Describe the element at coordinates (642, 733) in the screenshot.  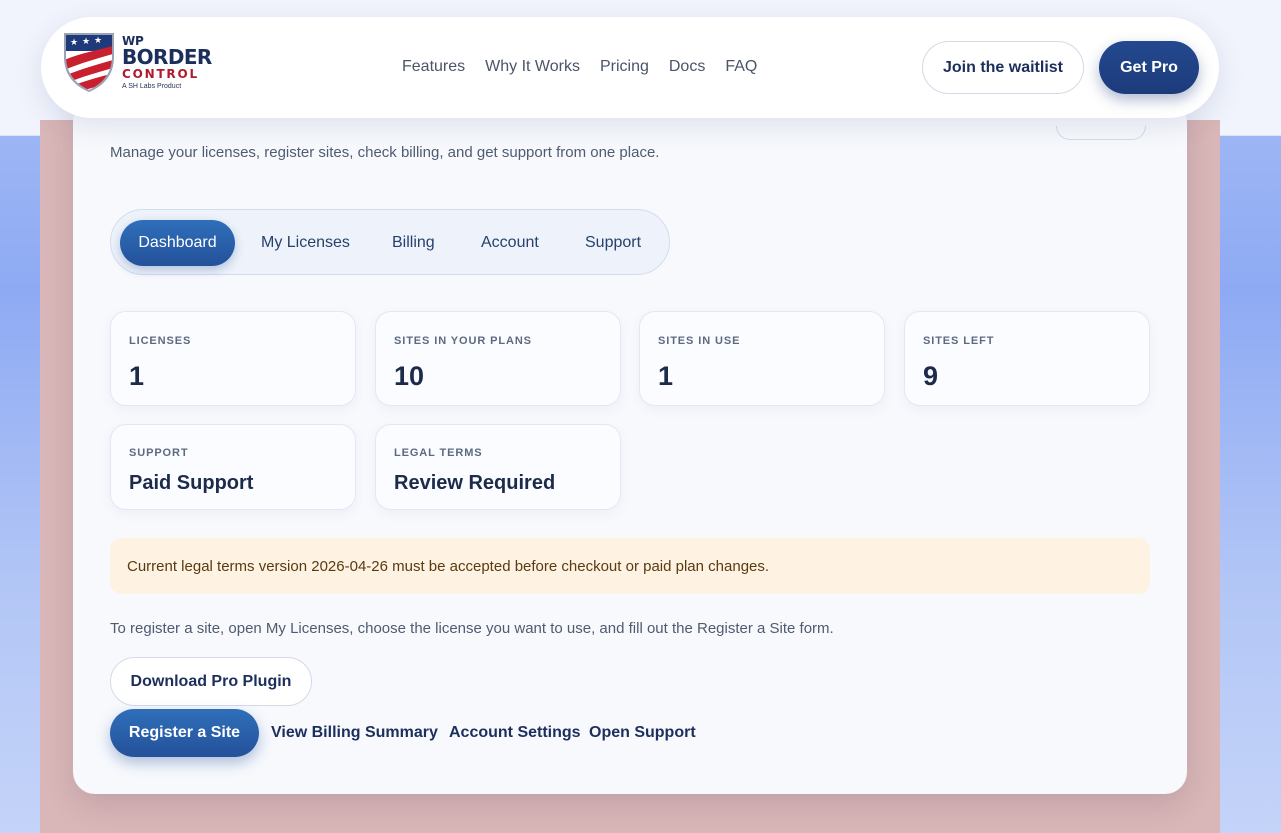
I see `open-support-link: Open Support` at that location.